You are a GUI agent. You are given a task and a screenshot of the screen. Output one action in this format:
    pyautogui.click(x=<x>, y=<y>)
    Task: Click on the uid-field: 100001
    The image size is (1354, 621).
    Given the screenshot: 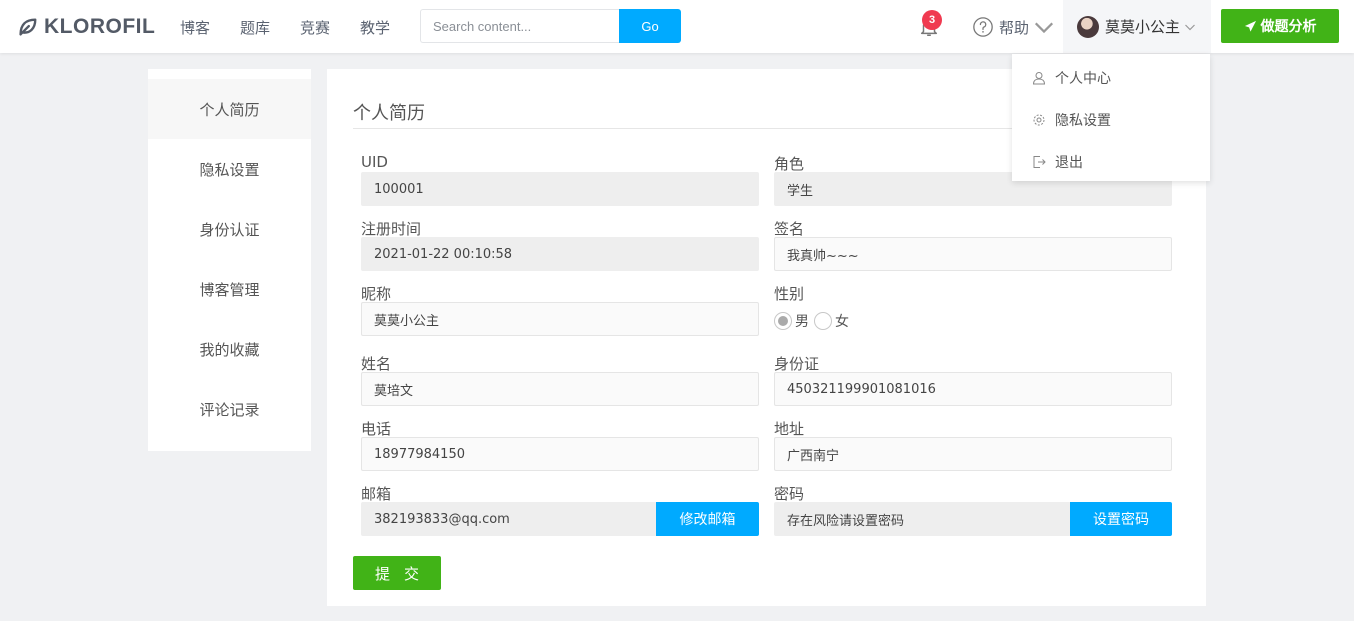 What is the action you would take?
    pyautogui.click(x=560, y=189)
    